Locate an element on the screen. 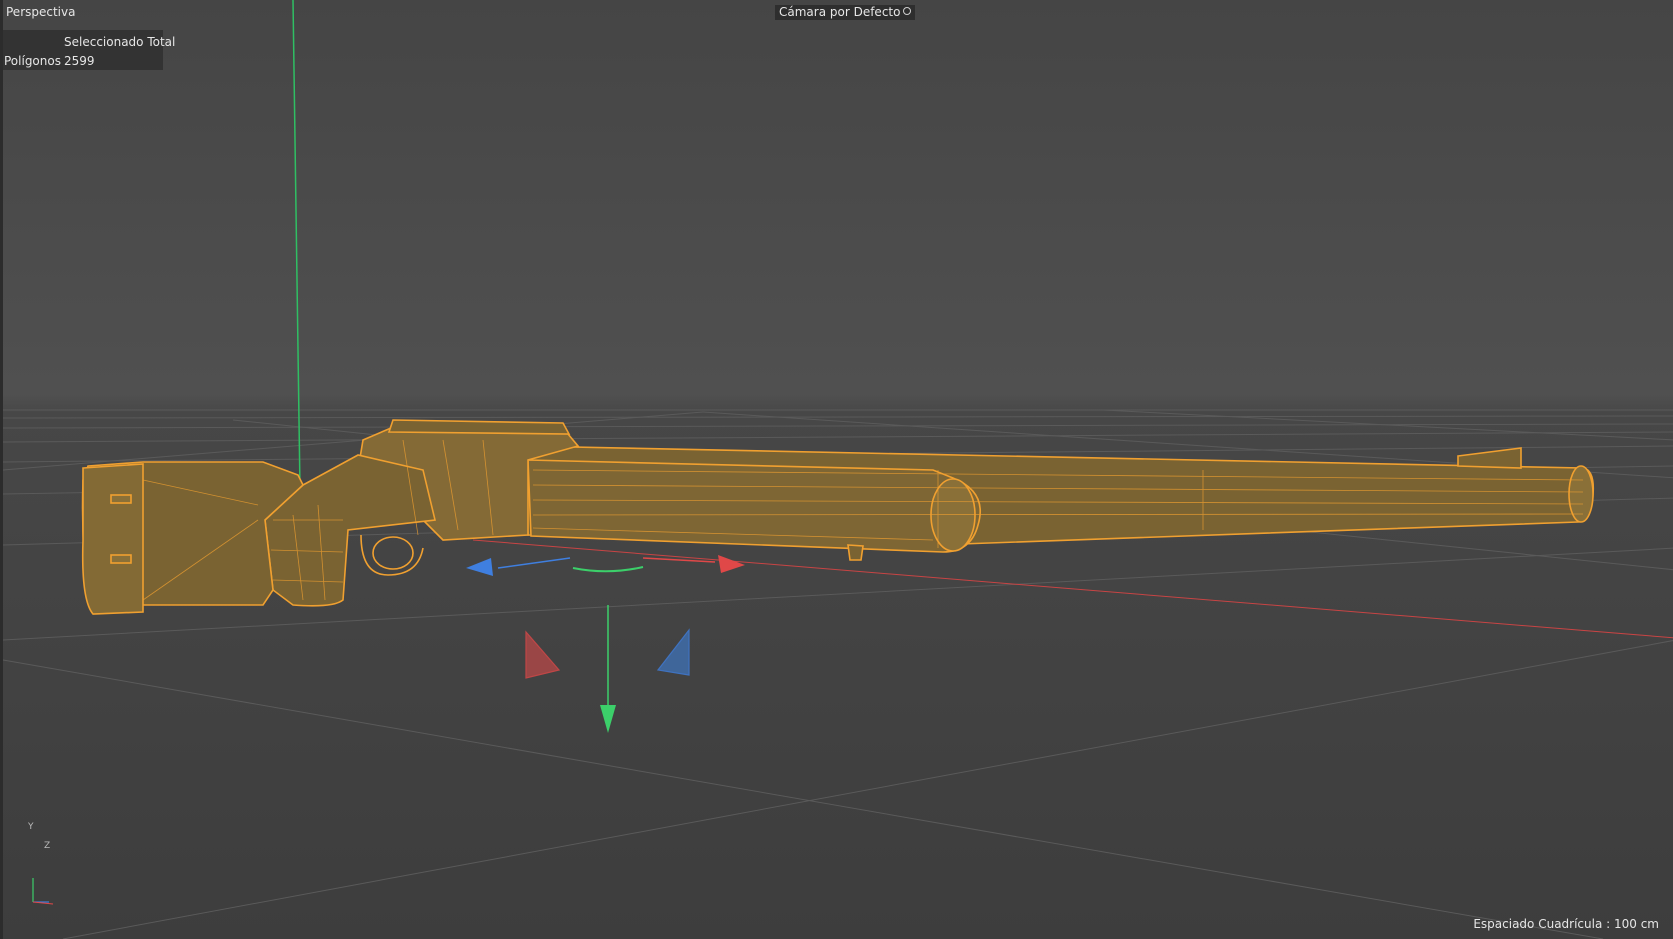 This screenshot has width=1673, height=939. grid-spacing-readout: Espaciado Cuadrícula : 100 cm is located at coordinates (1566, 924).